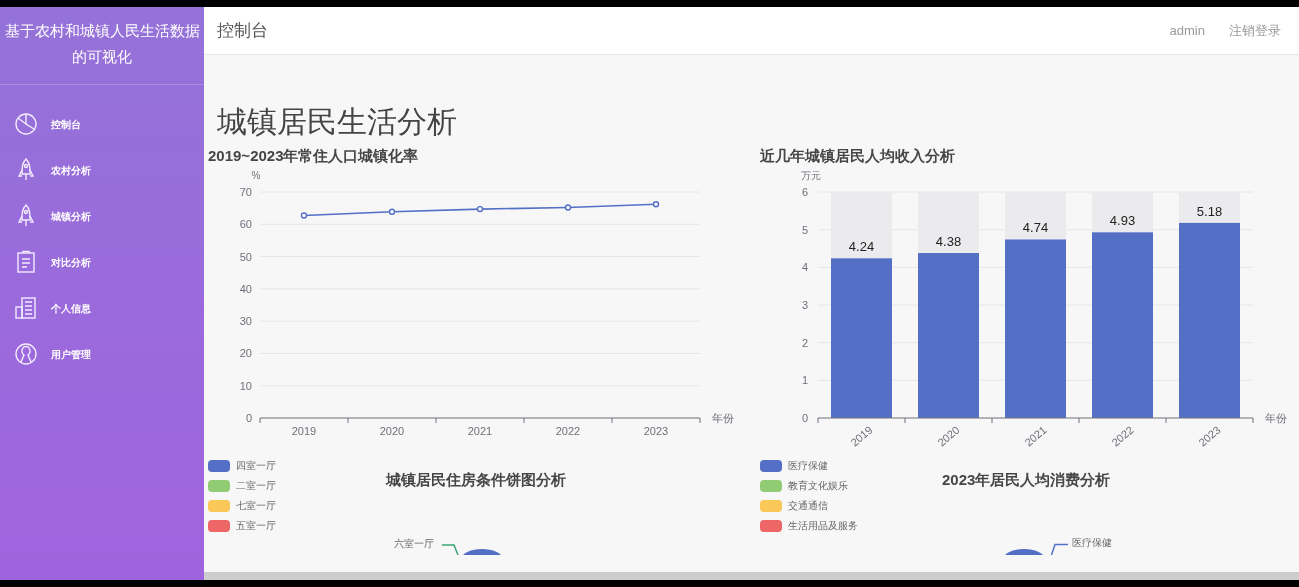 The height and width of the screenshot is (587, 1299). I want to click on chart-title: 2019~2023年常住人口城镇化率, so click(314, 156).